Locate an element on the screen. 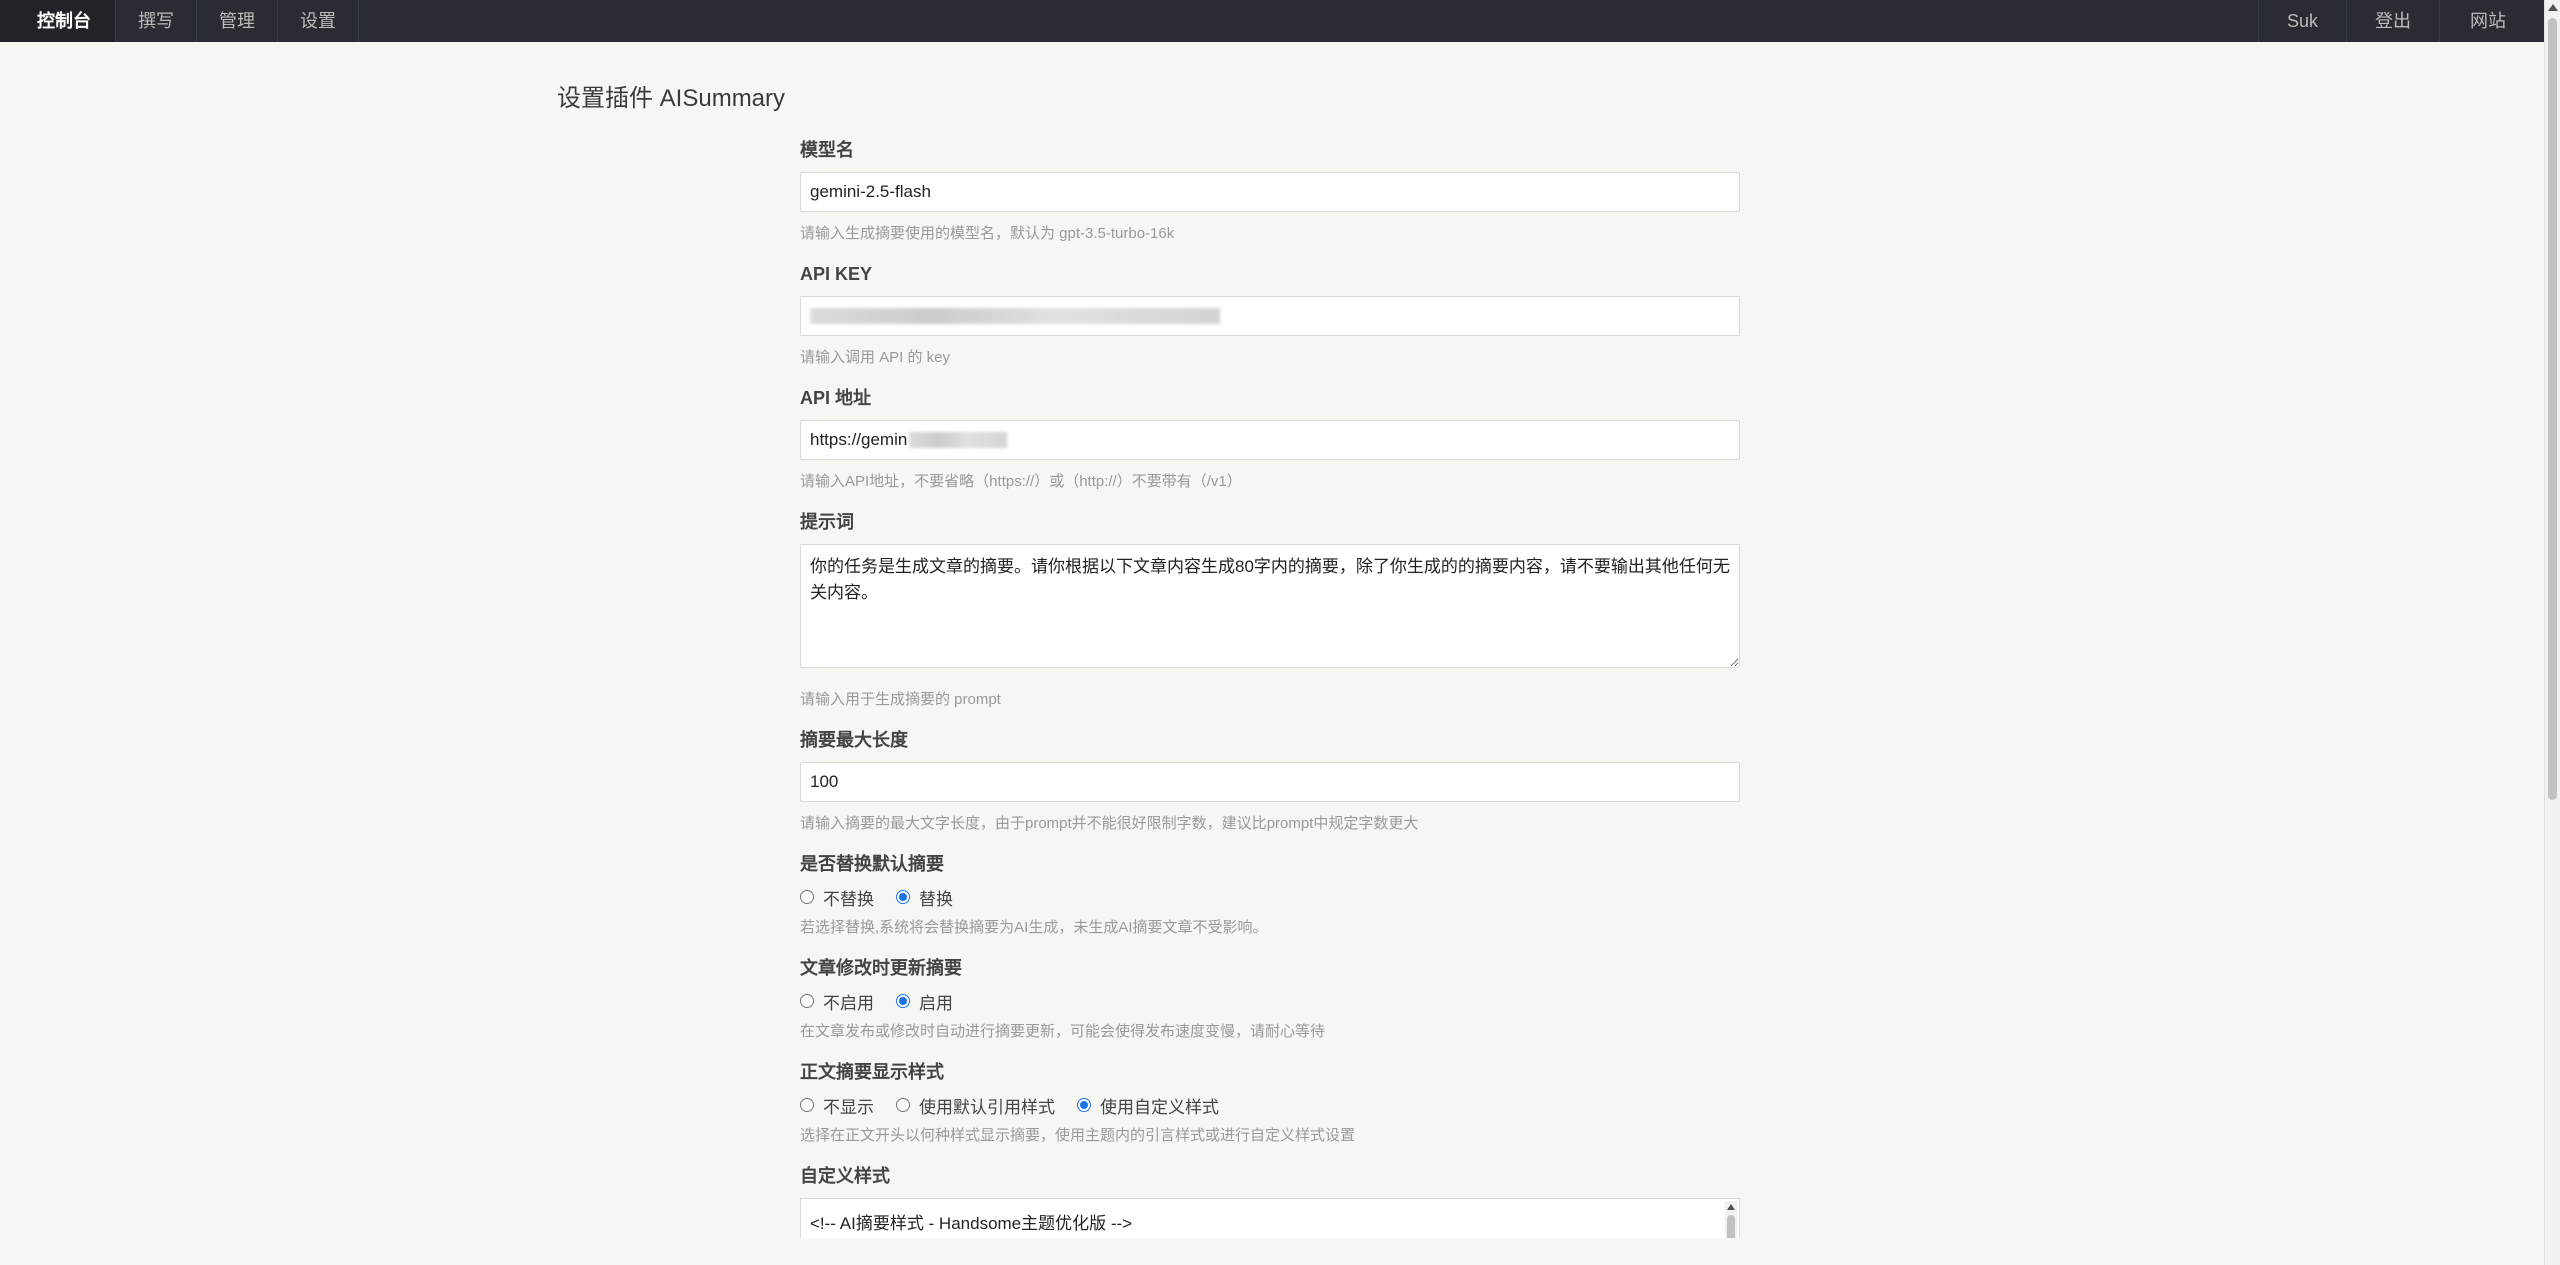 This screenshot has height=1265, width=2560. field-prompt: 提示词 请输入用于生成摘要的 prompt is located at coordinates (1270, 610).